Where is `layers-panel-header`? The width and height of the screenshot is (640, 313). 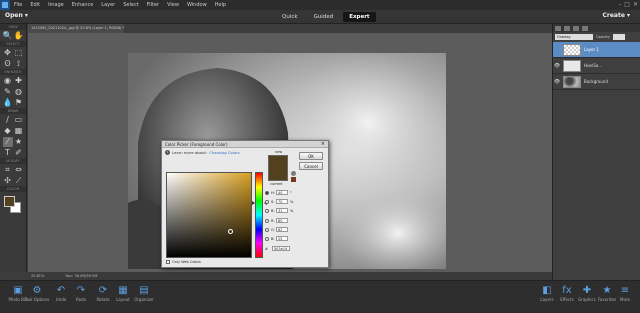 layers-panel-header is located at coordinates (596, 28).